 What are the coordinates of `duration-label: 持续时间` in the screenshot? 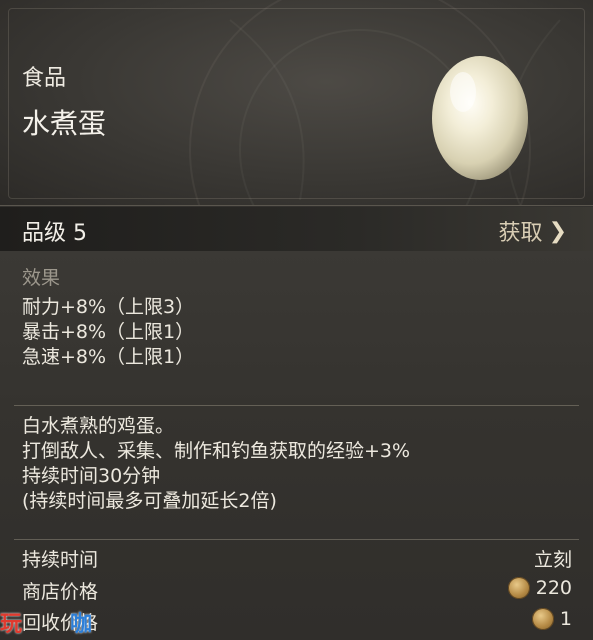 It's located at (60, 560).